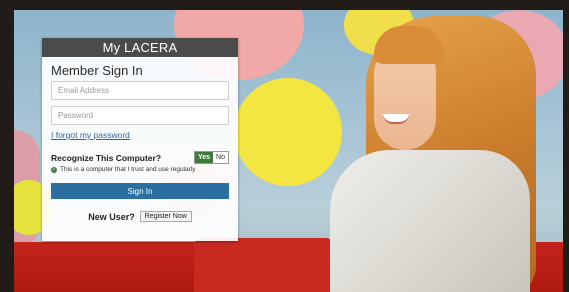  Describe the element at coordinates (140, 90) in the screenshot. I see `email-field` at that location.